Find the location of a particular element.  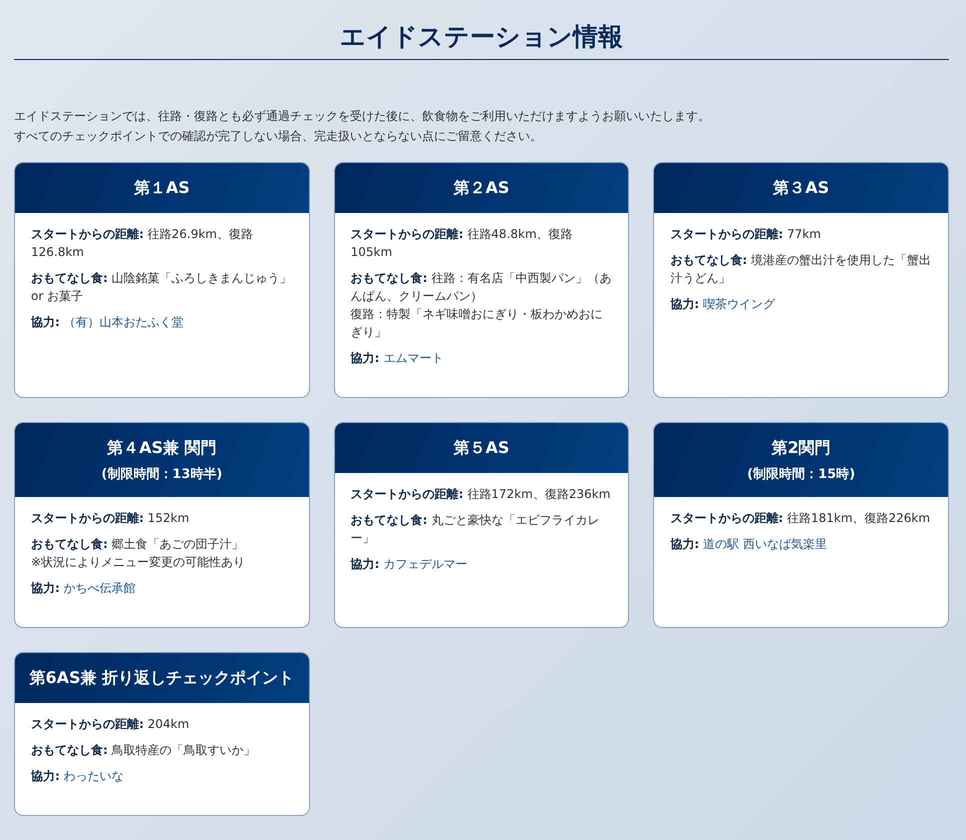

field-text: おもてなし食: 往路：有名店「中西製パン」（あんぱん、クリームパン） 復路：特製「ネギ味噌おにぎり・板わかめおにぎり」 is located at coordinates (481, 305).